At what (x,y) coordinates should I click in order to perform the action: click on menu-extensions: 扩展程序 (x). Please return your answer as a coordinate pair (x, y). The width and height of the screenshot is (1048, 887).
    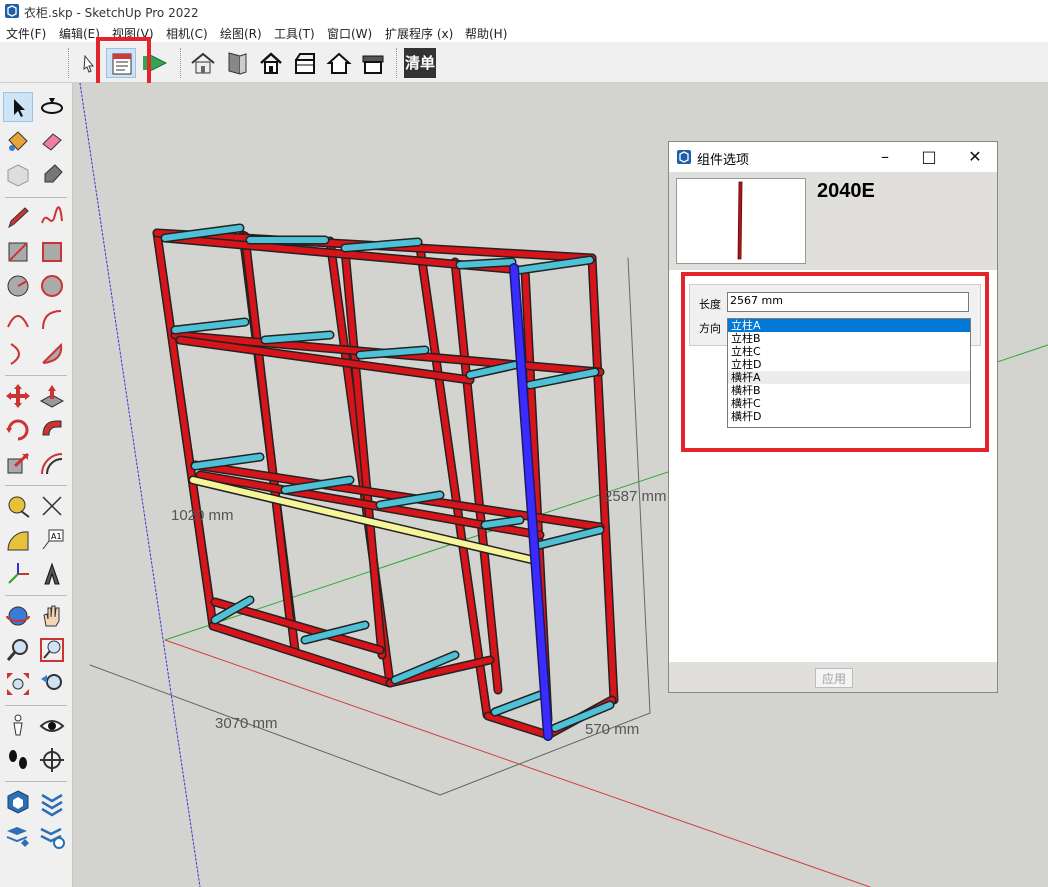
    Looking at the image, I should click on (419, 33).